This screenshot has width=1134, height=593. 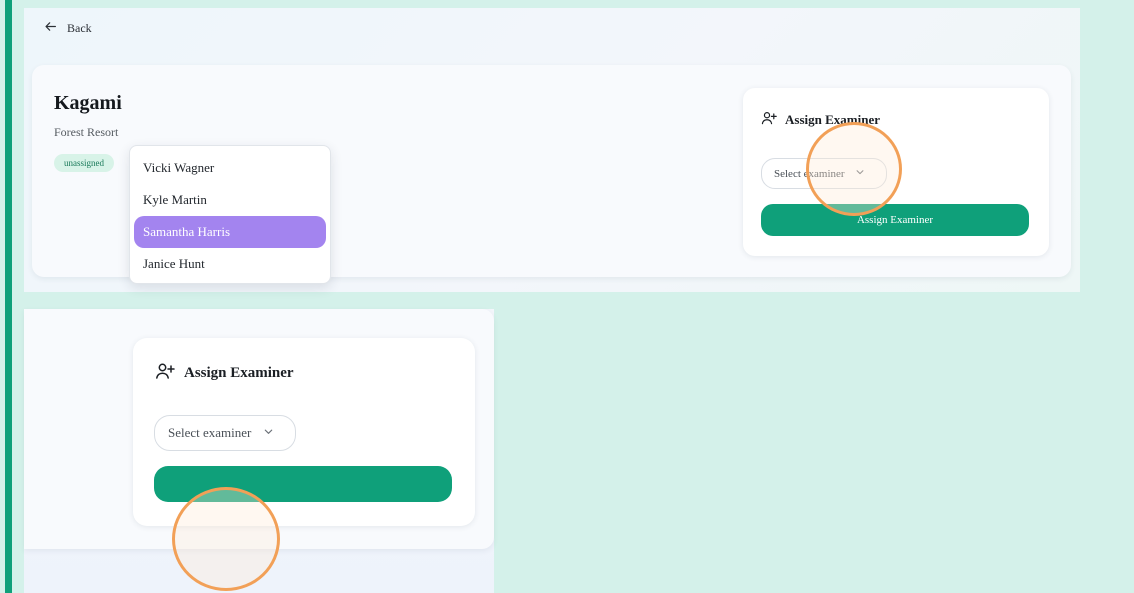 What do you see at coordinates (88, 103) in the screenshot?
I see `page-title: Kagami` at bounding box center [88, 103].